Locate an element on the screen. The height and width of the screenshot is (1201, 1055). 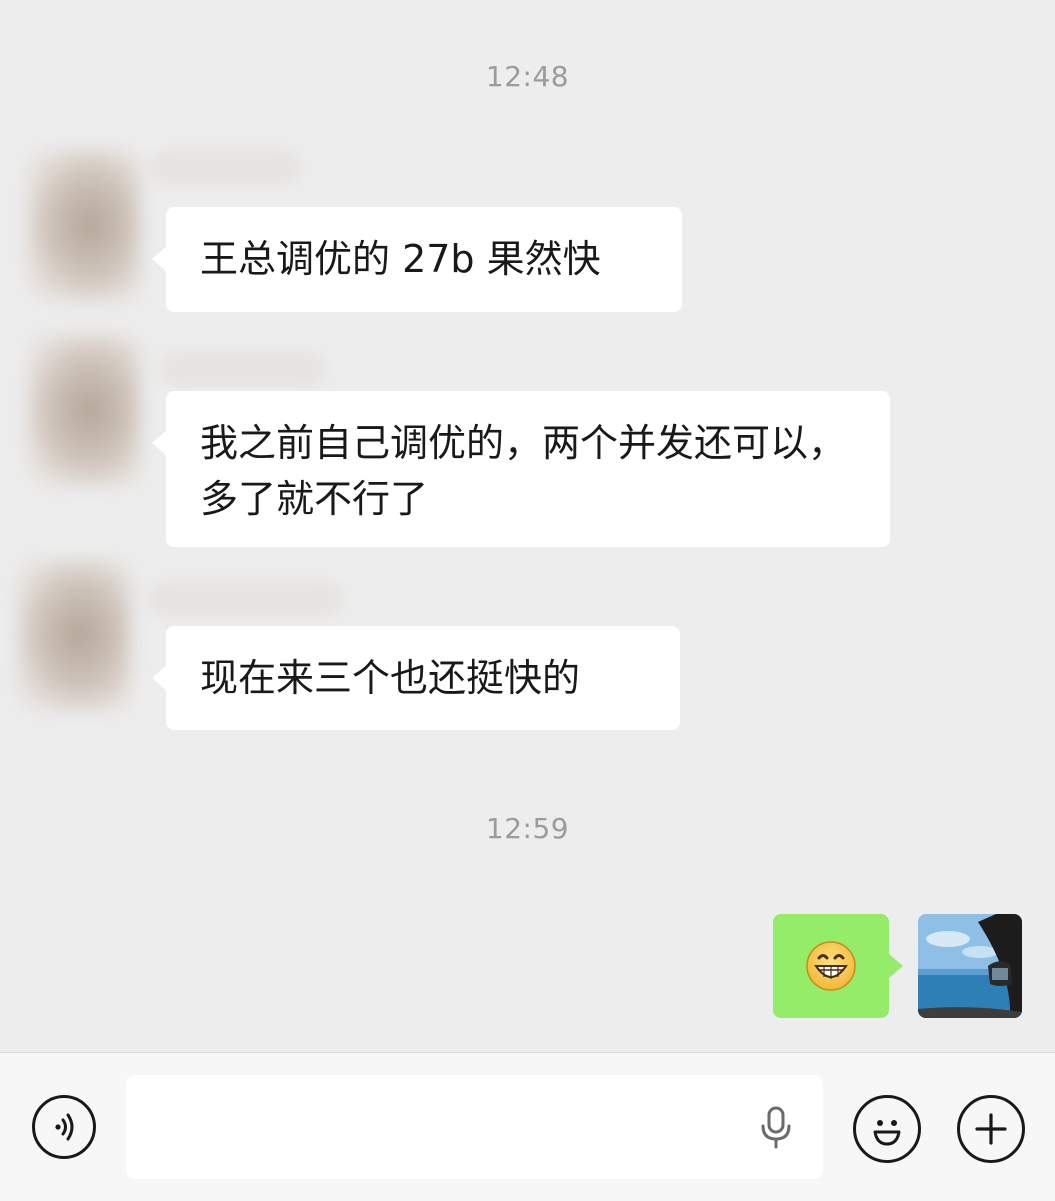
my-avatar is located at coordinates (970, 966).